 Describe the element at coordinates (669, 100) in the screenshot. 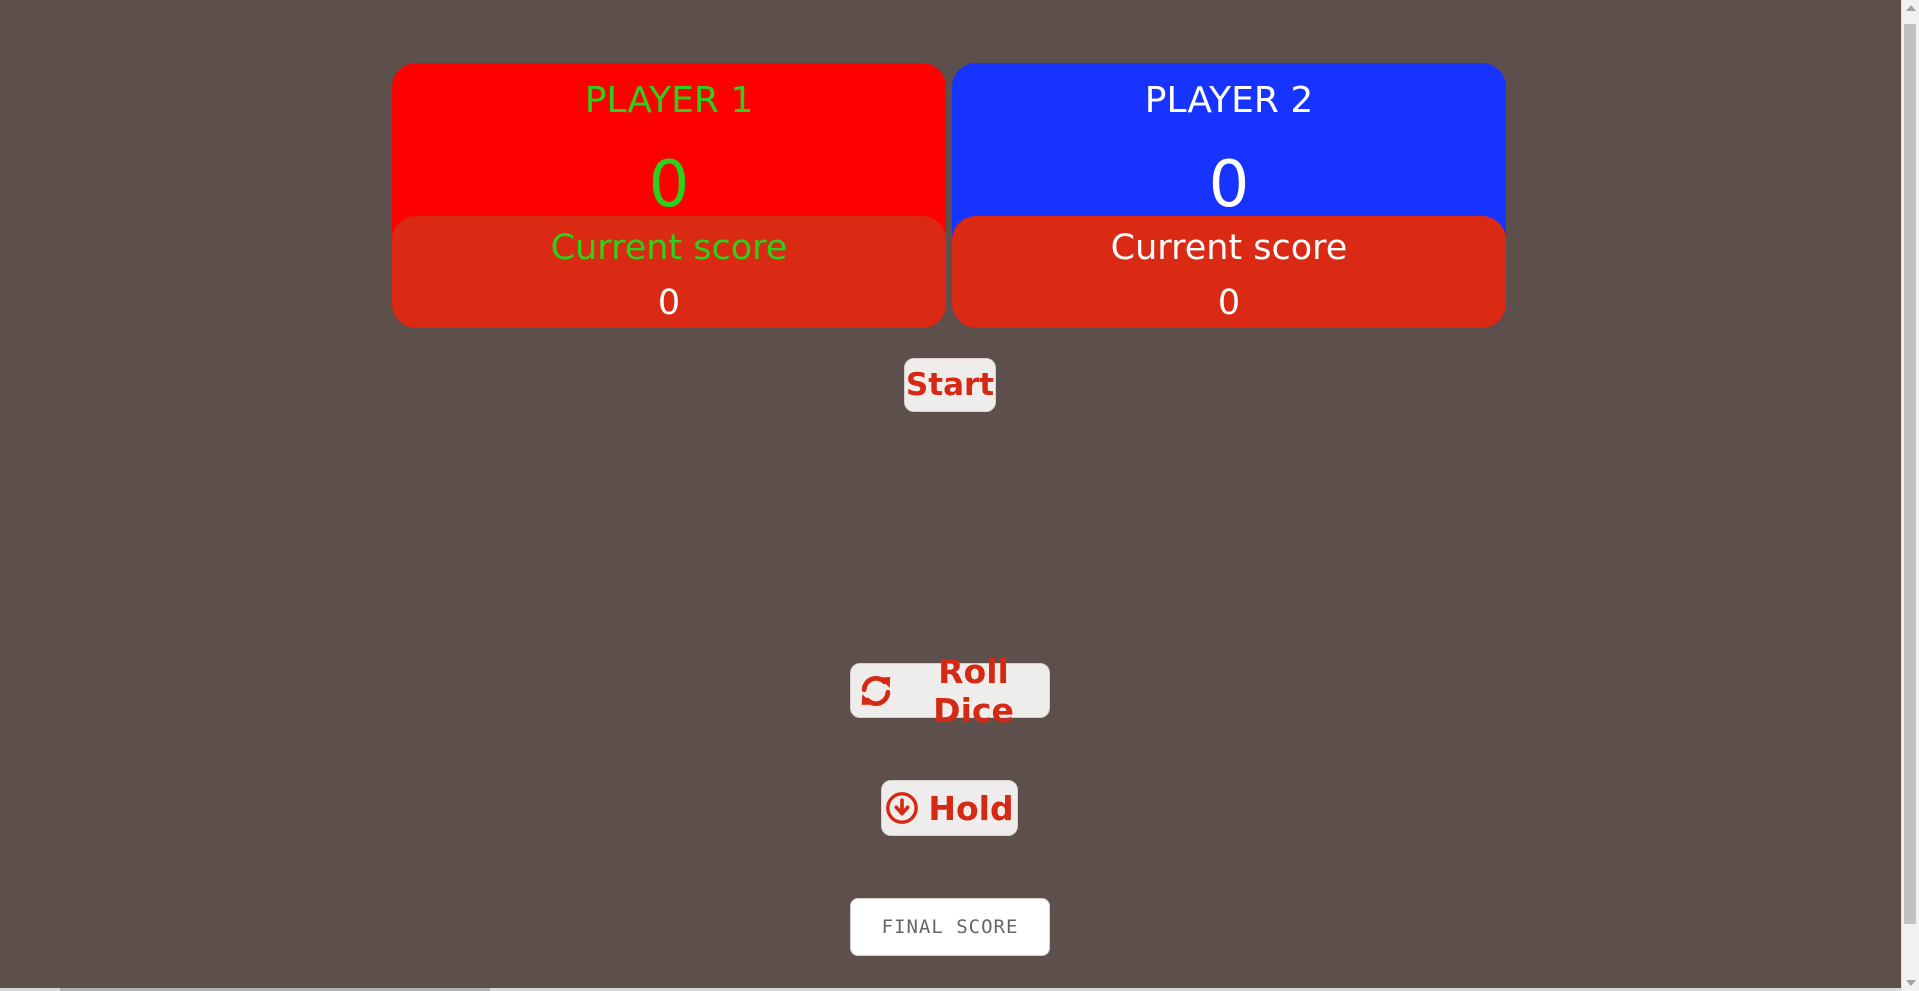

I see `player-1-name: PLAYER 1` at that location.